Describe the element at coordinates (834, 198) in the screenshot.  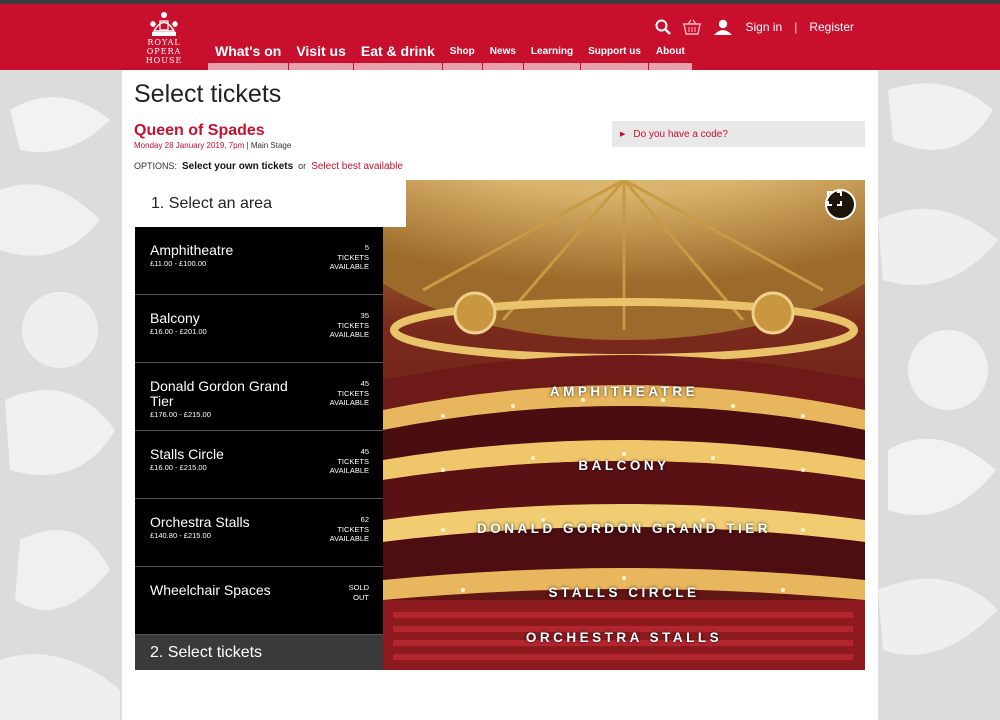
I see `expand-icon` at that location.